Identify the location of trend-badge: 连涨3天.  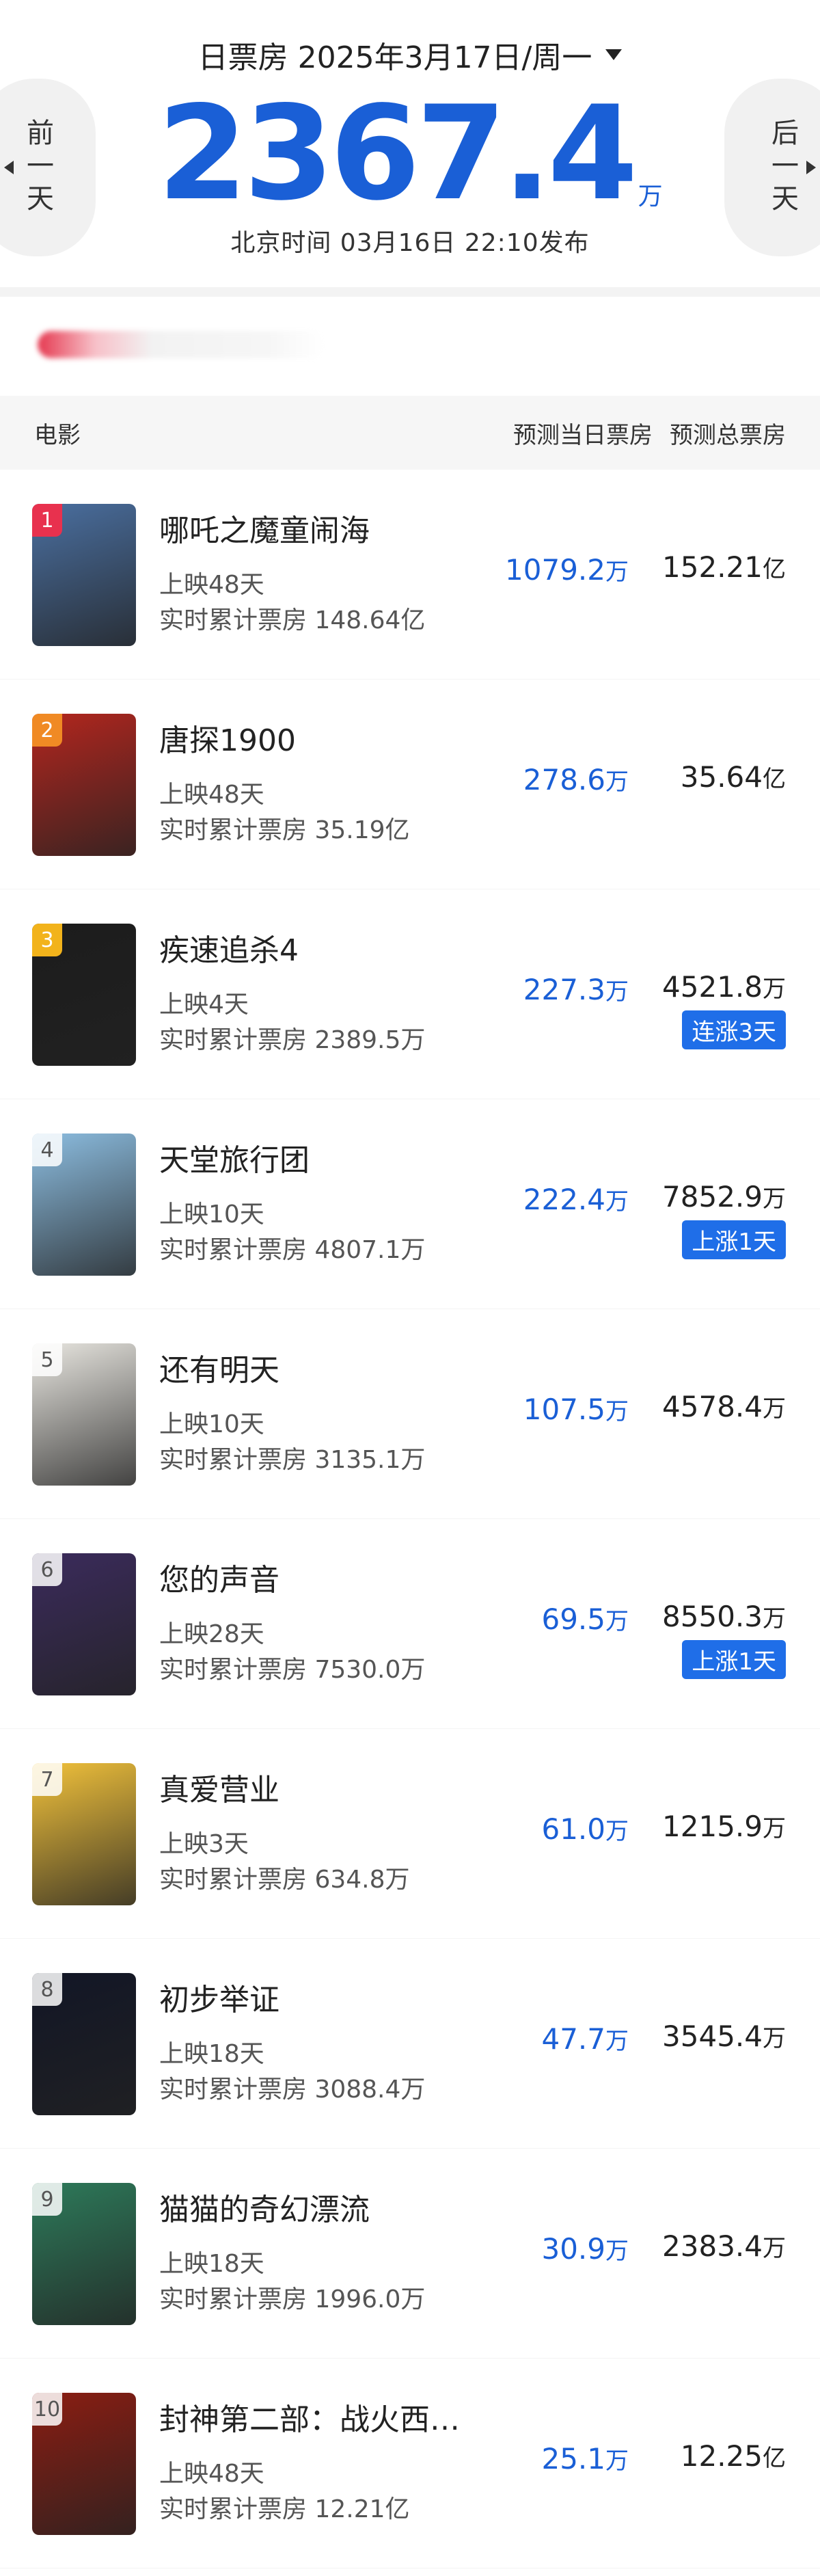
(734, 1029).